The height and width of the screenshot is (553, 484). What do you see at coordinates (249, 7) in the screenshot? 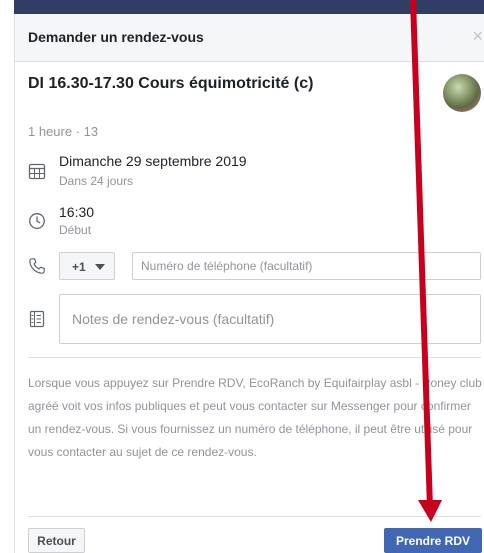
I see `top-bar` at bounding box center [249, 7].